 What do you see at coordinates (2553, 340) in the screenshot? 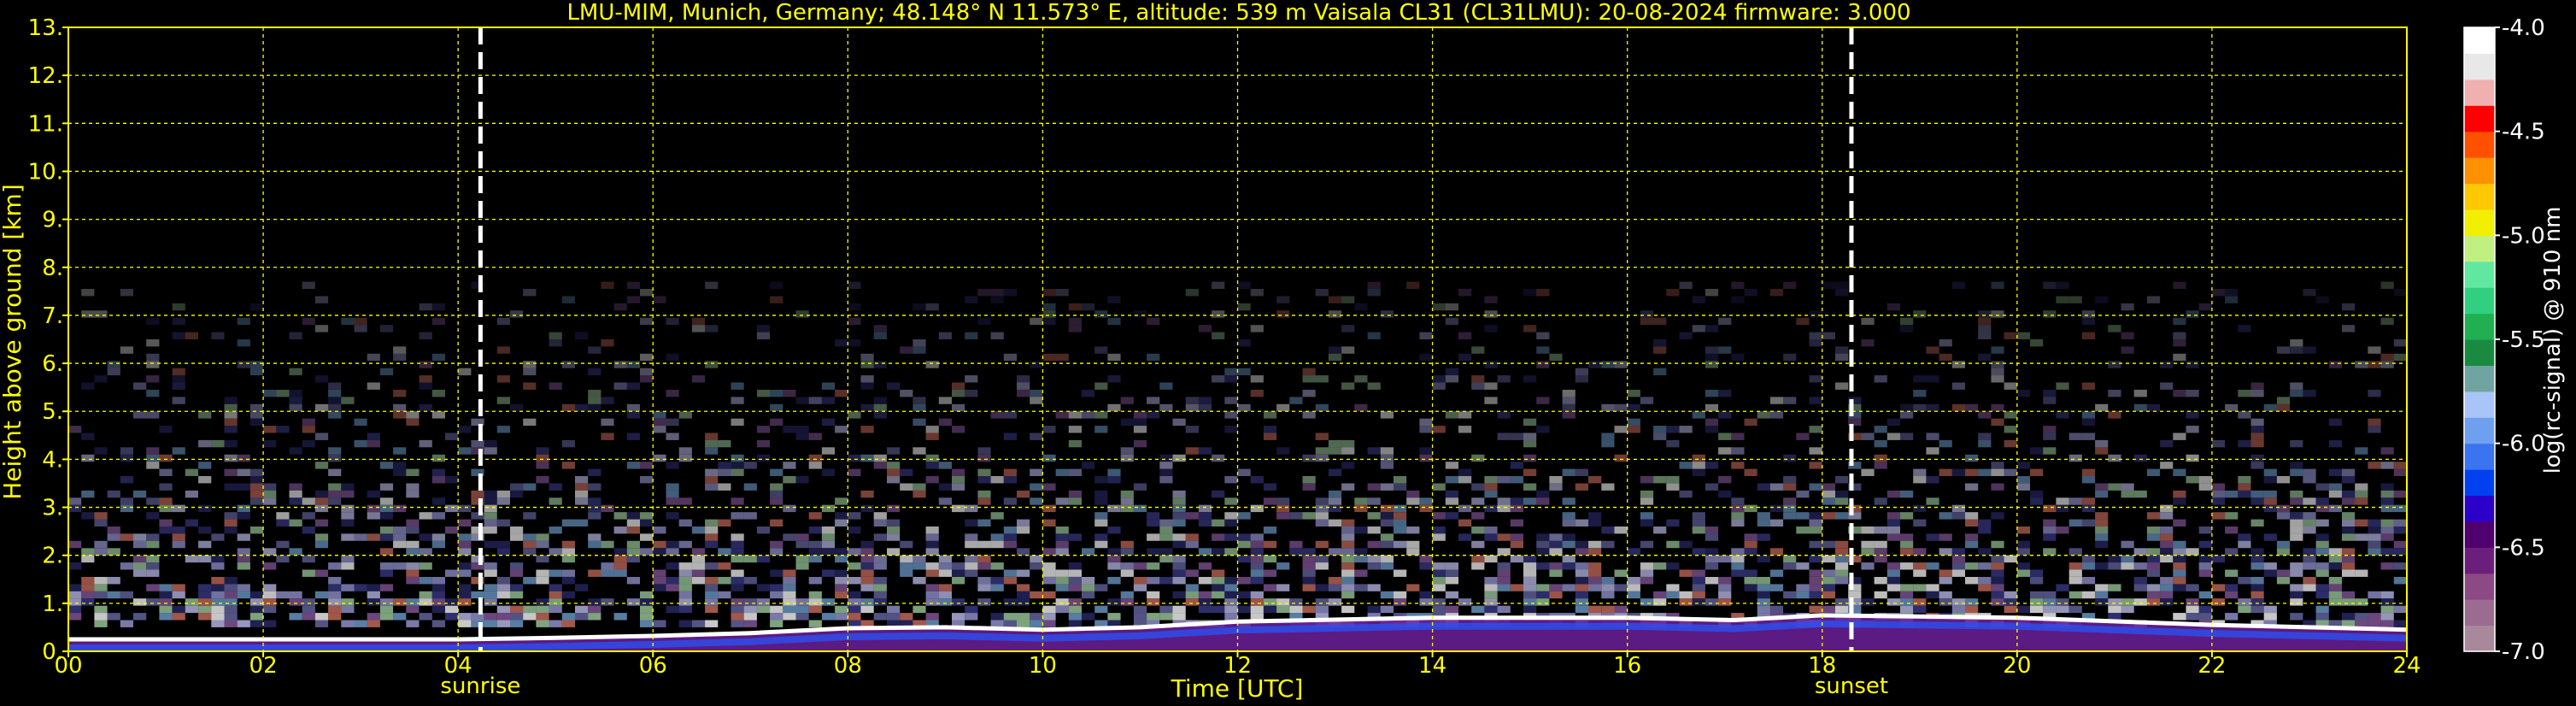
I see `colorbar-label: log(rc-signal) @ 910 nm` at bounding box center [2553, 340].